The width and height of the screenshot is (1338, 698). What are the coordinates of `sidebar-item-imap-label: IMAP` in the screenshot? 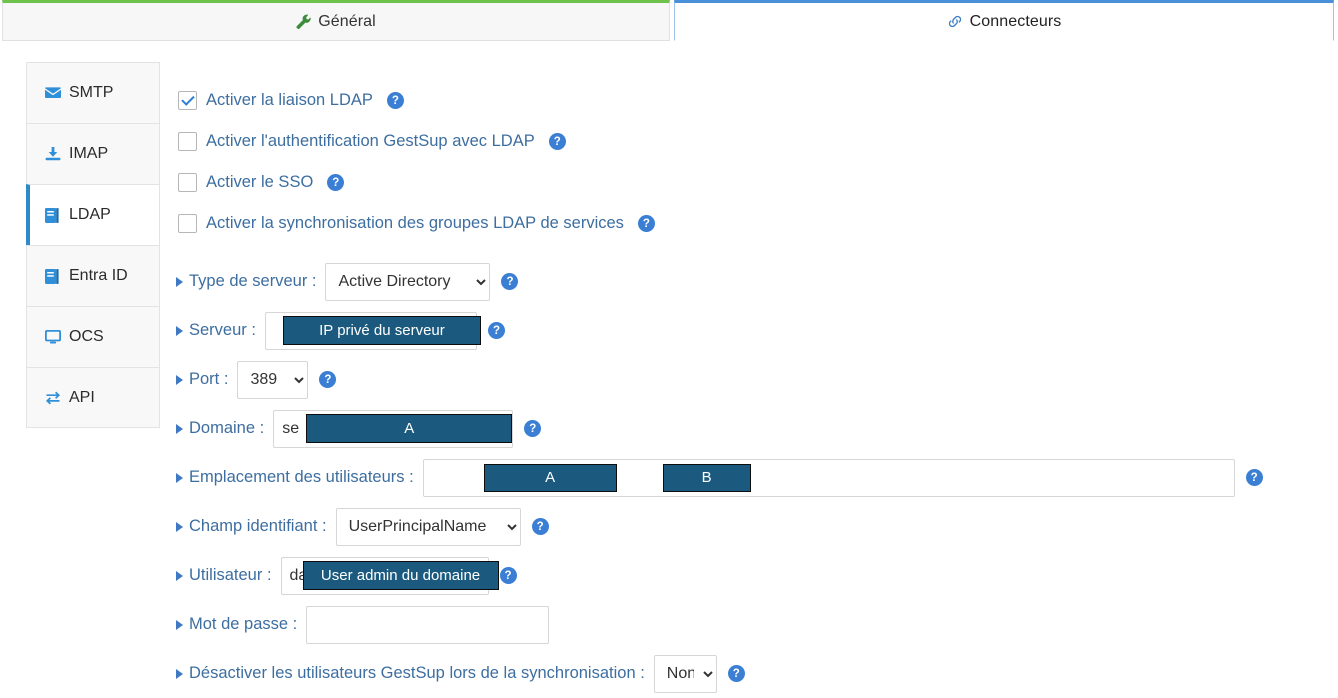 It's located at (89, 153).